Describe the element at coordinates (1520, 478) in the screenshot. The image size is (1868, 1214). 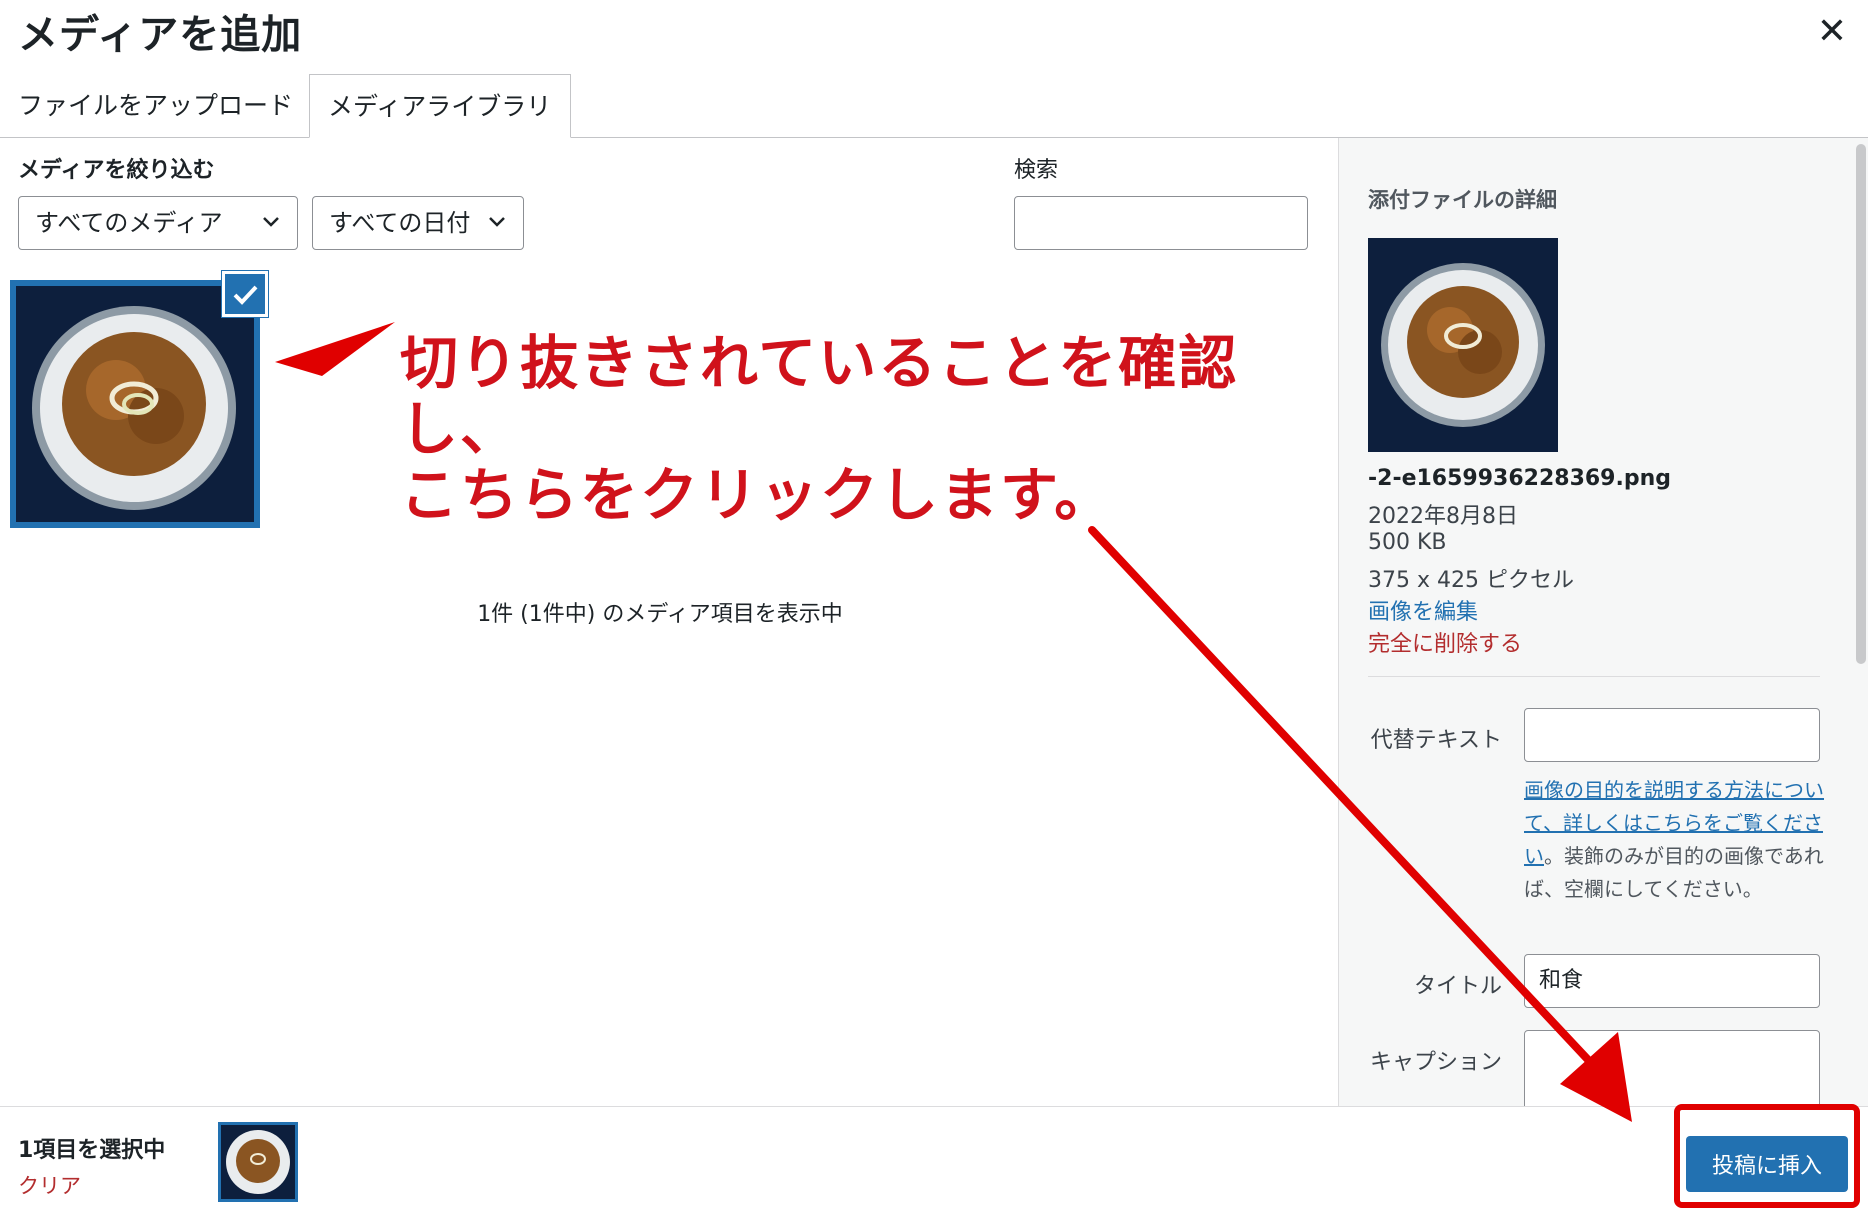
I see `attachment-filename: -2-e1659936228369.png` at that location.